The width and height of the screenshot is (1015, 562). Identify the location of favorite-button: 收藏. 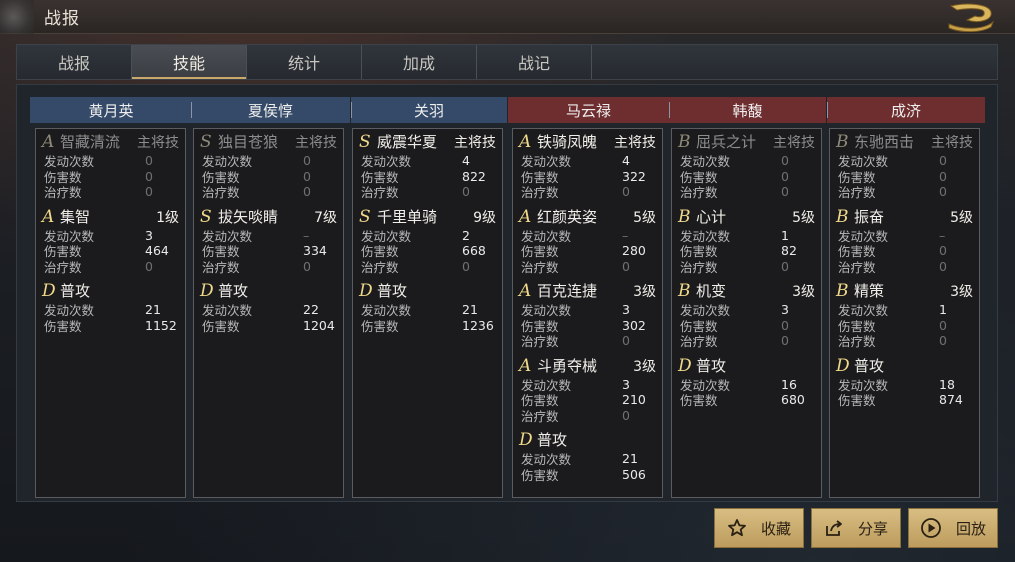
(759, 528).